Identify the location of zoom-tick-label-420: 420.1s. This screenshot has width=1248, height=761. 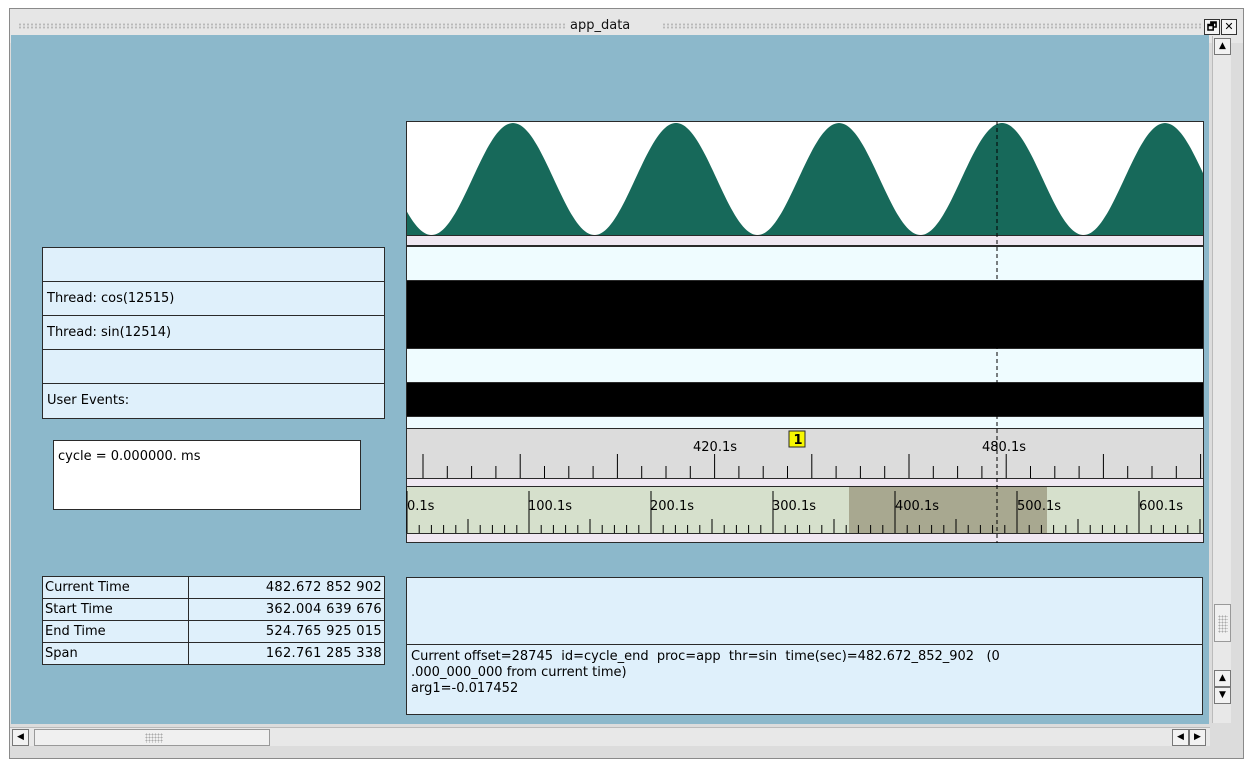
(715, 447).